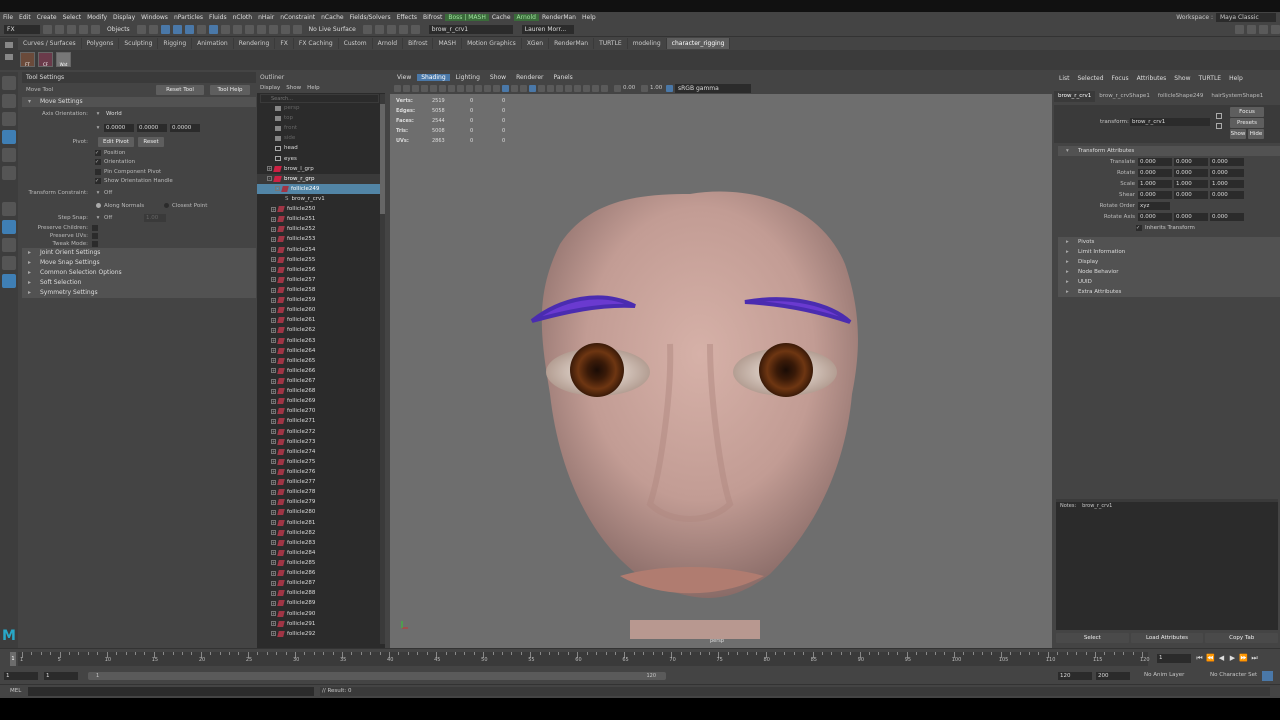 The image size is (1280, 720). Describe the element at coordinates (9, 245) in the screenshot. I see `layout-side-icon` at that location.